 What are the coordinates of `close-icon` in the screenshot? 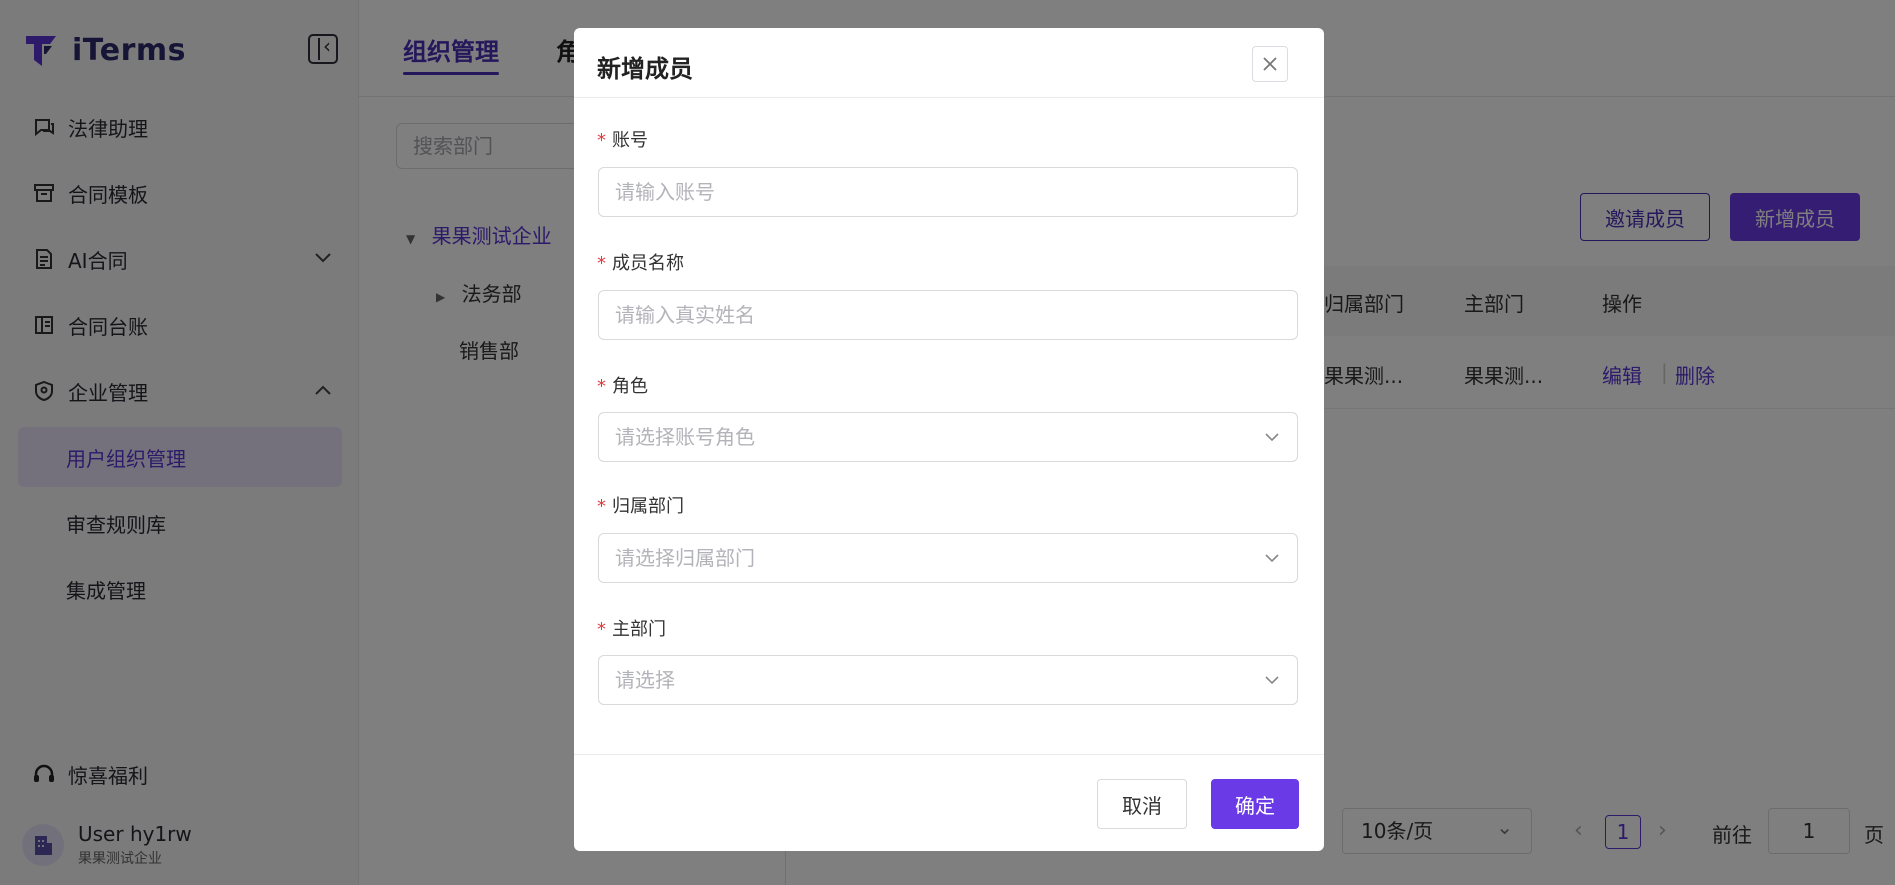 It's located at (1270, 64).